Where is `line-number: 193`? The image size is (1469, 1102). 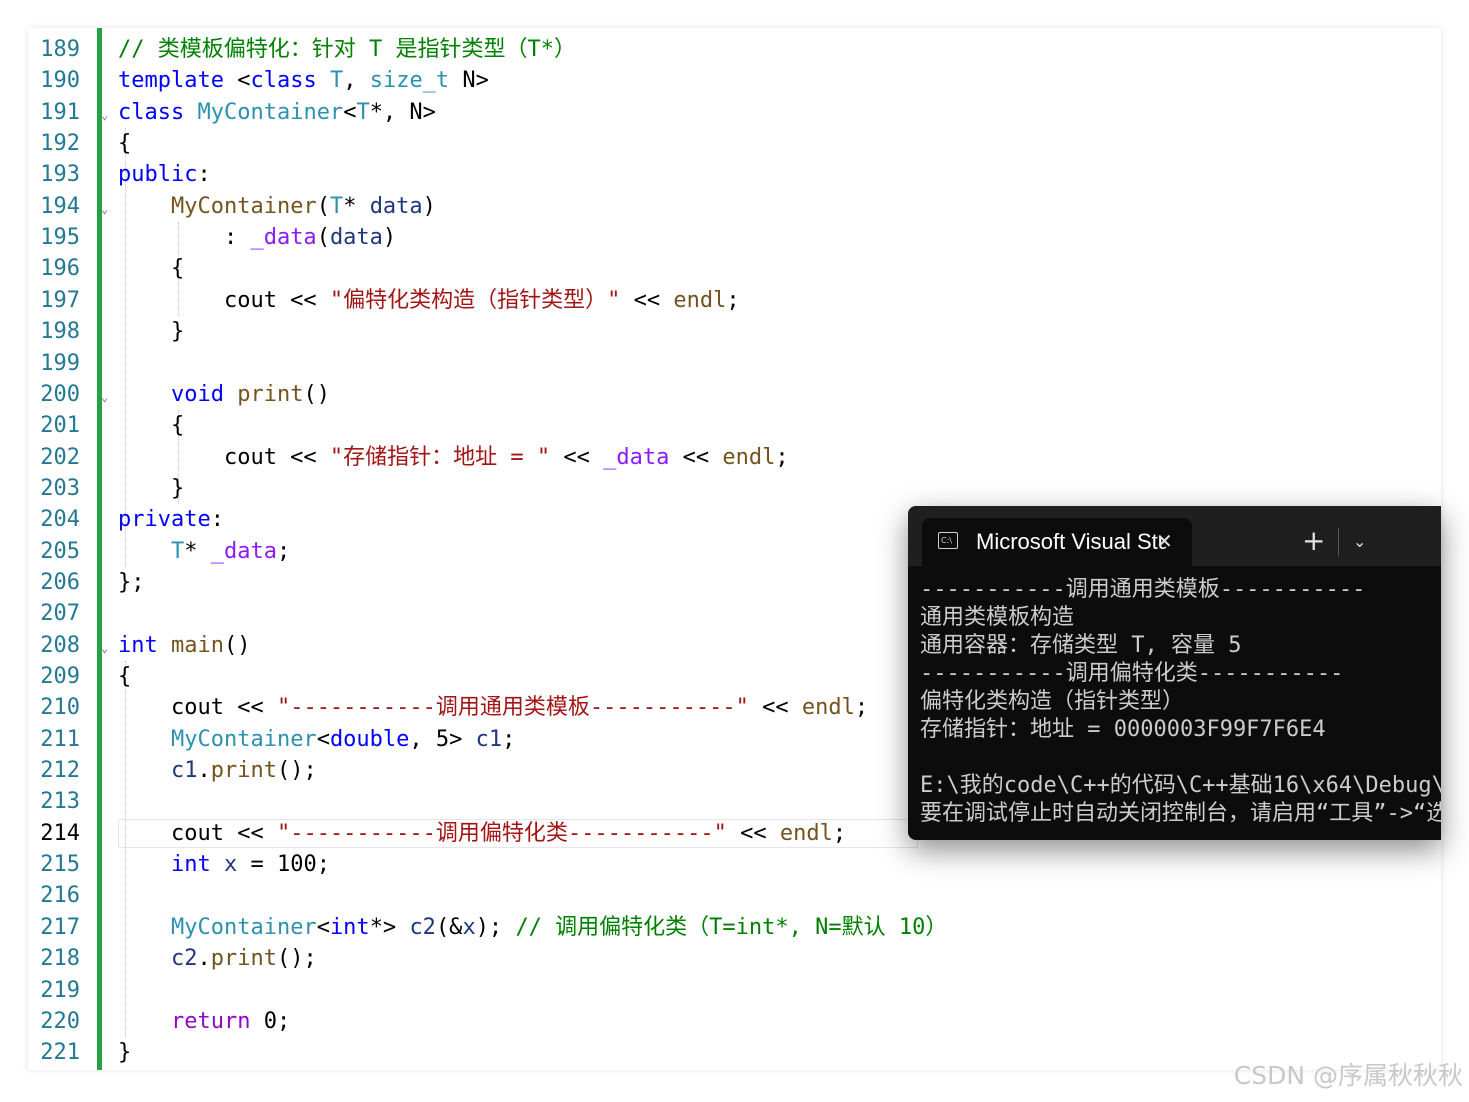
line-number: 193 is located at coordinates (60, 175).